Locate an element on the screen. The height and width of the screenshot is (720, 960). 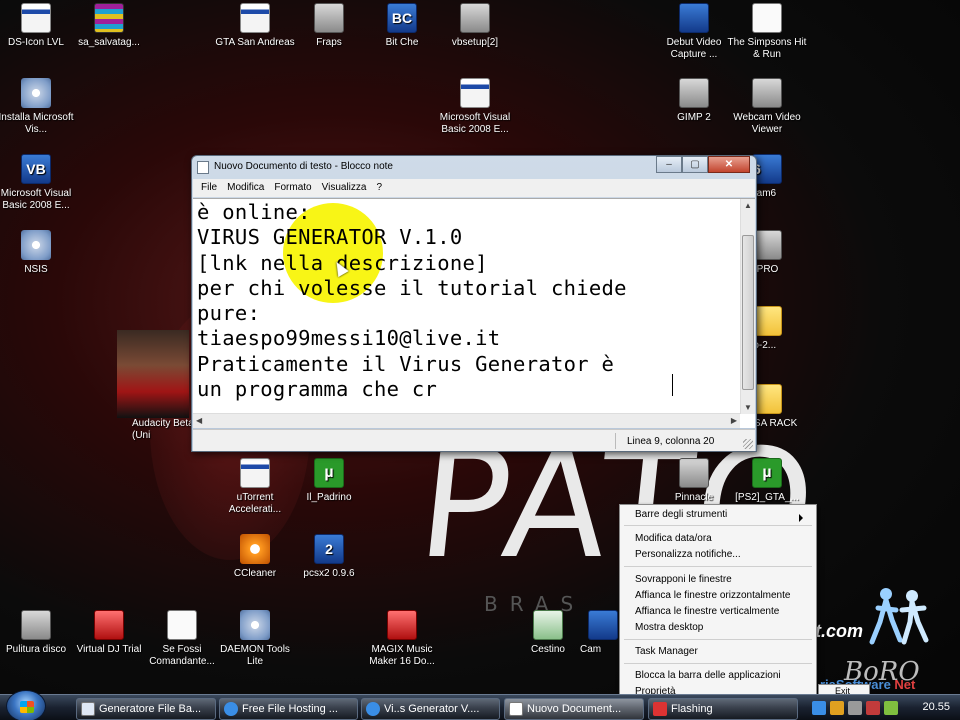
windows-logo-icon is located at coordinates (27, 707).